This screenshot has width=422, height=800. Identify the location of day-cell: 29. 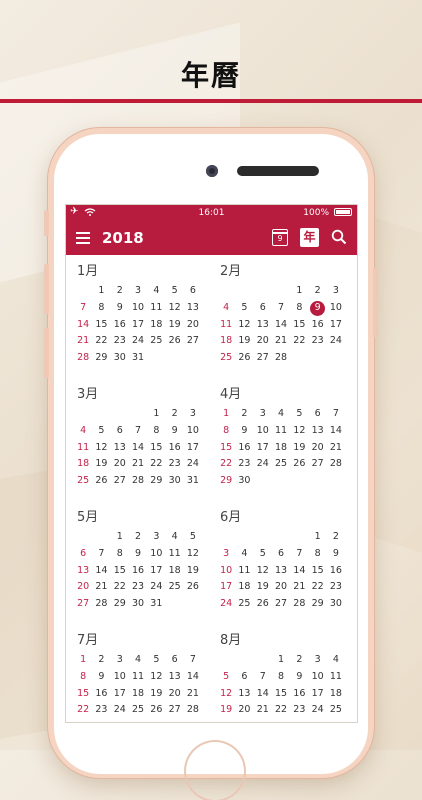
(156, 481).